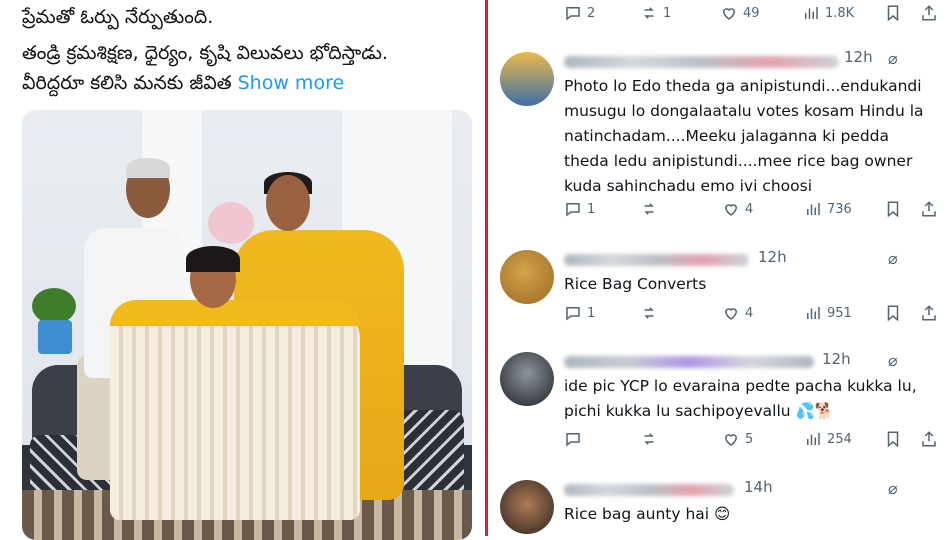  Describe the element at coordinates (718, 293) in the screenshot. I see `reply-2: 12h ⌀ Rice Bag Converts 1 4 951` at that location.